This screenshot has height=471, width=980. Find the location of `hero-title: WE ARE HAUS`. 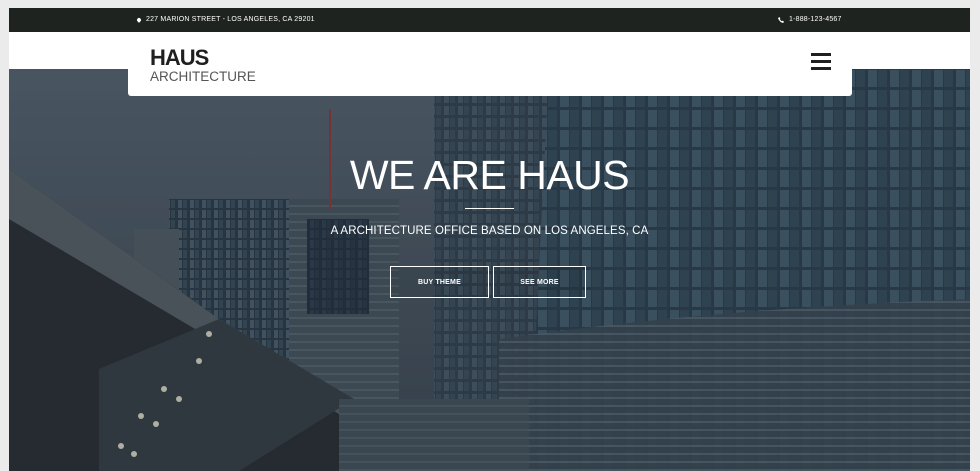

hero-title: WE ARE HAUS is located at coordinates (489, 175).